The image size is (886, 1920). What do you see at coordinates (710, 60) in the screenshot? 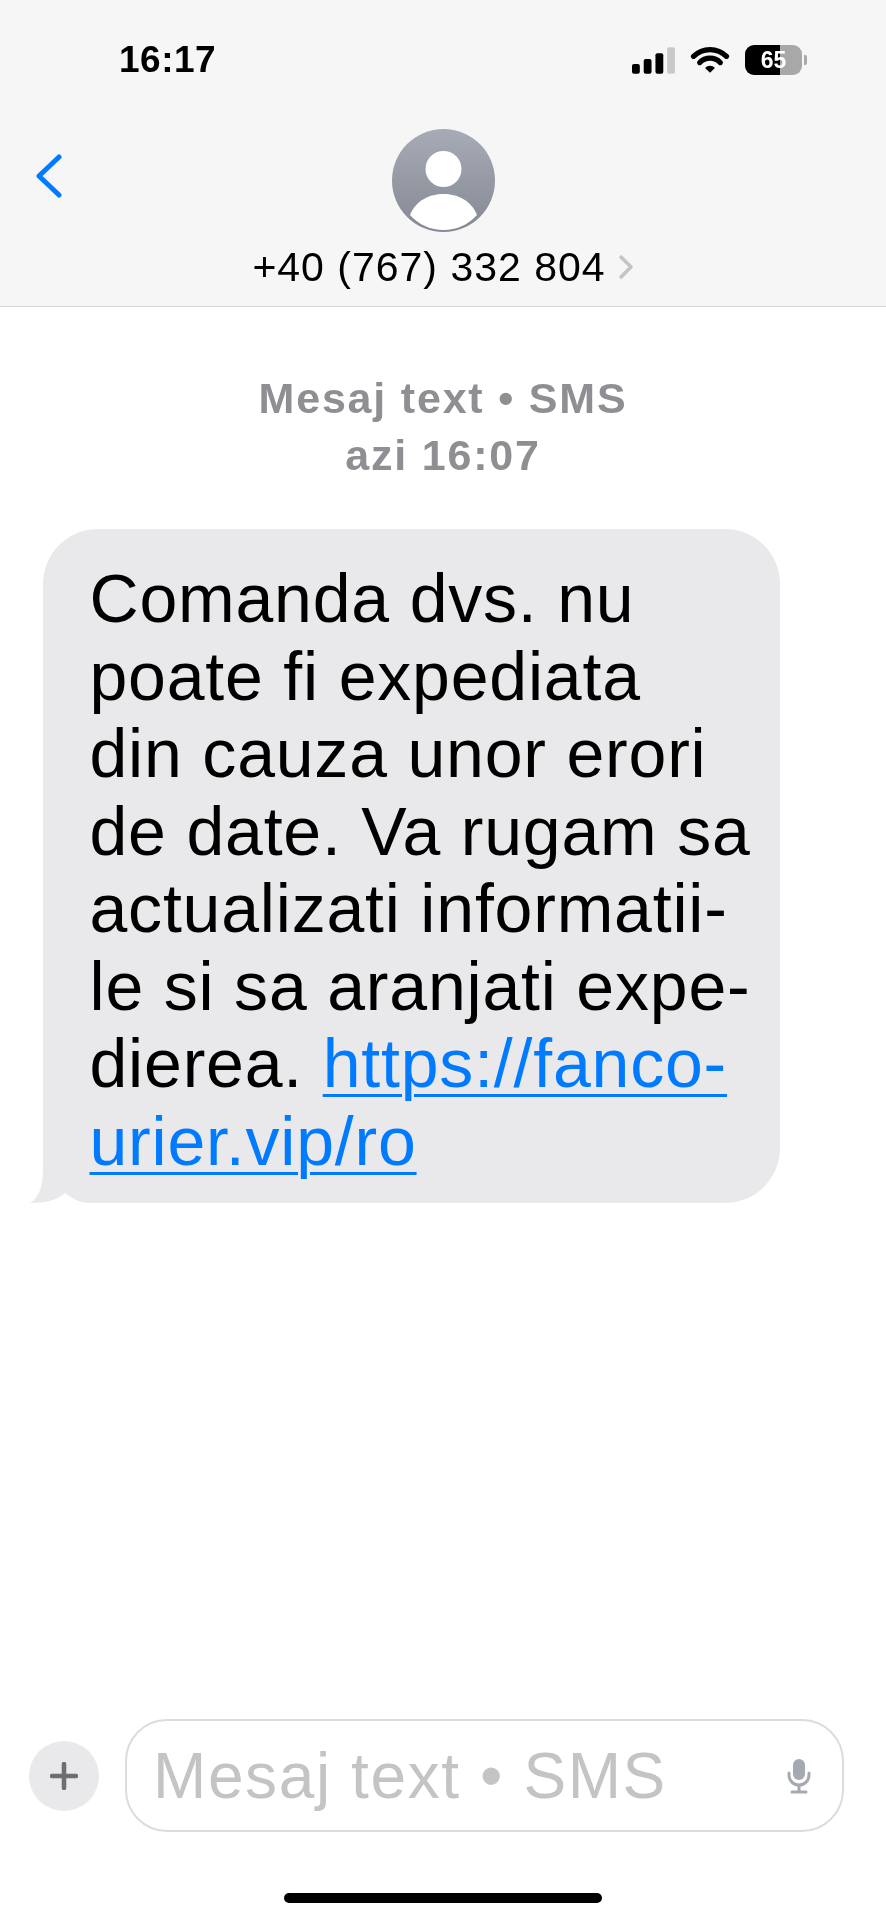
I see `wifi-icon` at bounding box center [710, 60].